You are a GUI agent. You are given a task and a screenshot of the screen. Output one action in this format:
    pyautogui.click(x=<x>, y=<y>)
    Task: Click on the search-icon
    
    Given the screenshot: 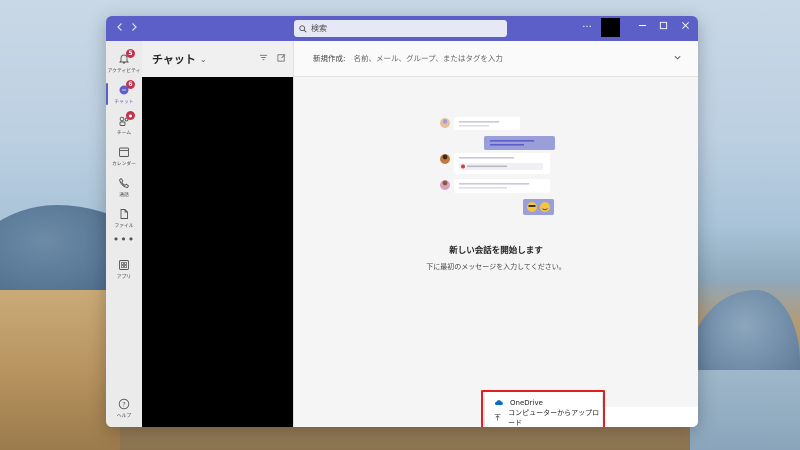 What is the action you would take?
    pyautogui.click(x=303, y=28)
    